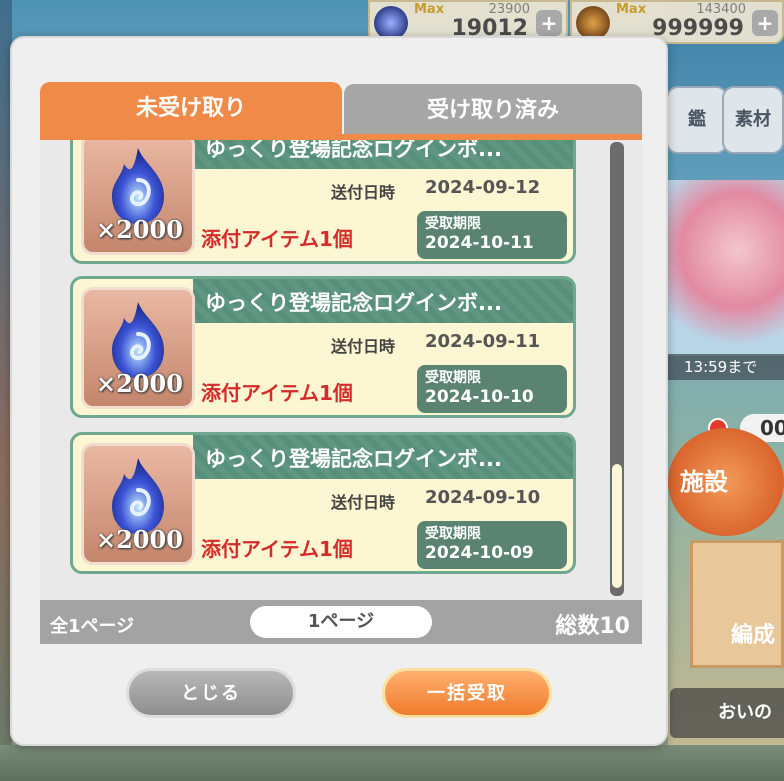  I want to click on resource-cap: 143400, so click(721, 9).